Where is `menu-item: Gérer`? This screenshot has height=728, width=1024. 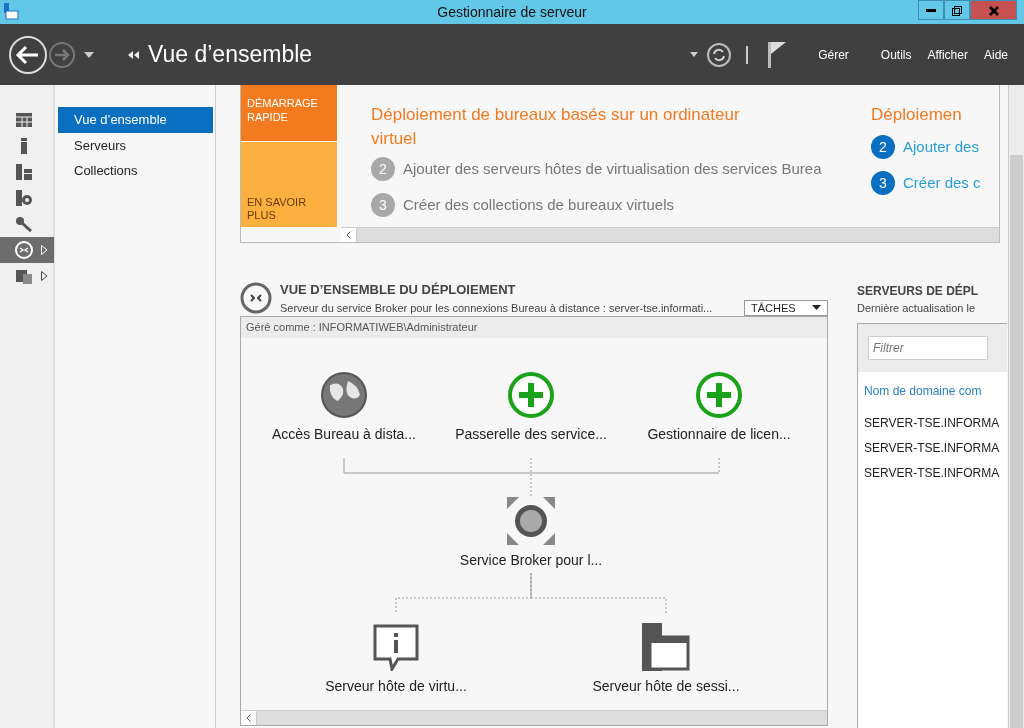 menu-item: Gérer is located at coordinates (833, 54).